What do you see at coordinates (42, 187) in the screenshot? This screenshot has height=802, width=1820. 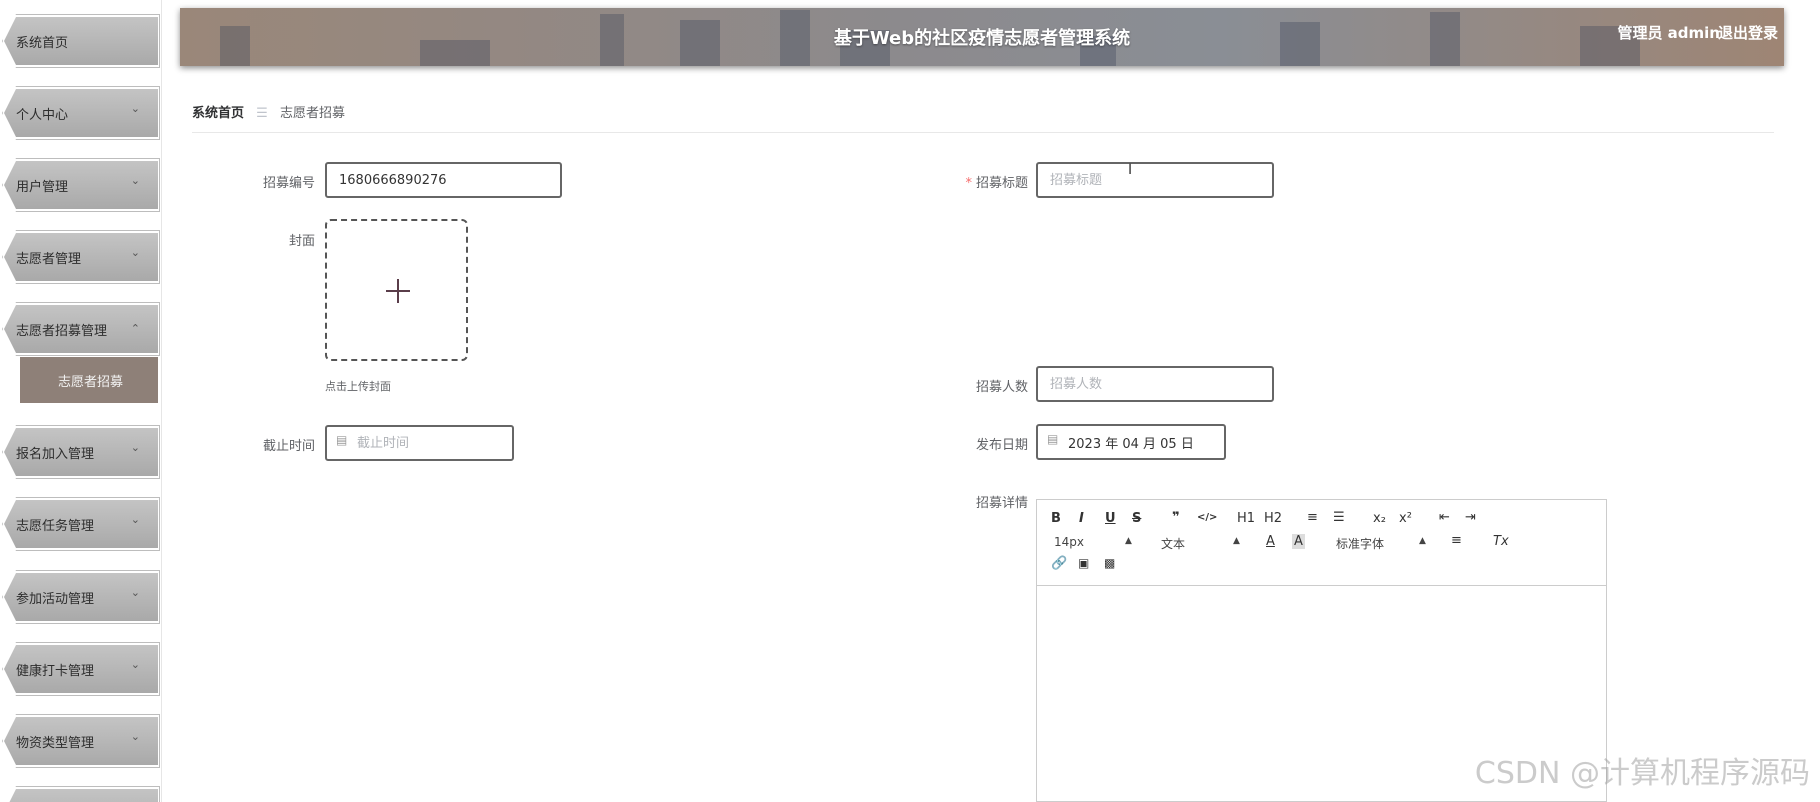 I see `sidebar-item-label: 用户管理` at bounding box center [42, 187].